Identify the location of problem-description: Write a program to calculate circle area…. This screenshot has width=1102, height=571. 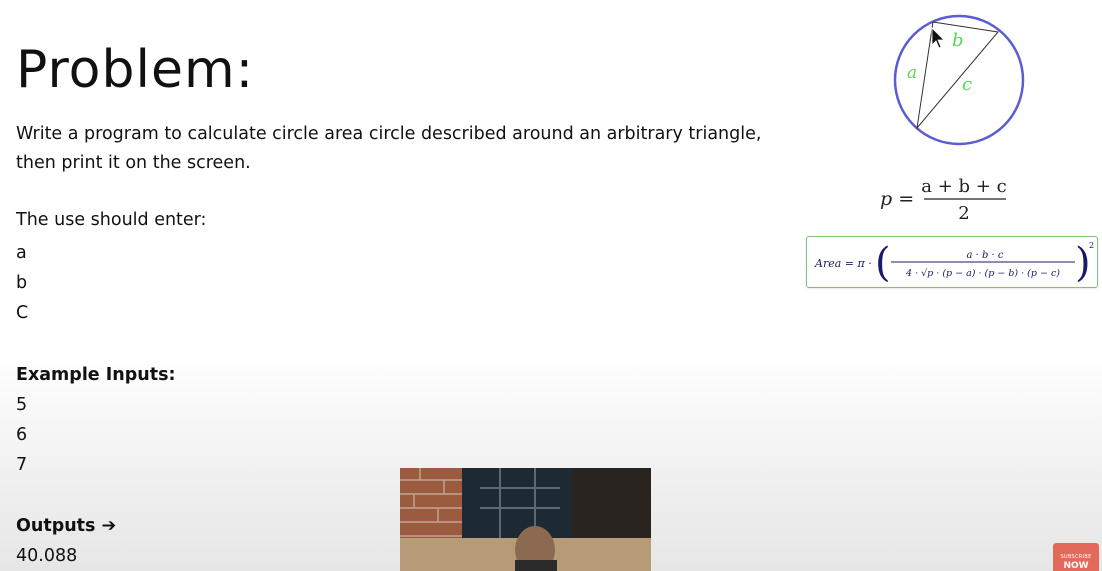
(389, 148).